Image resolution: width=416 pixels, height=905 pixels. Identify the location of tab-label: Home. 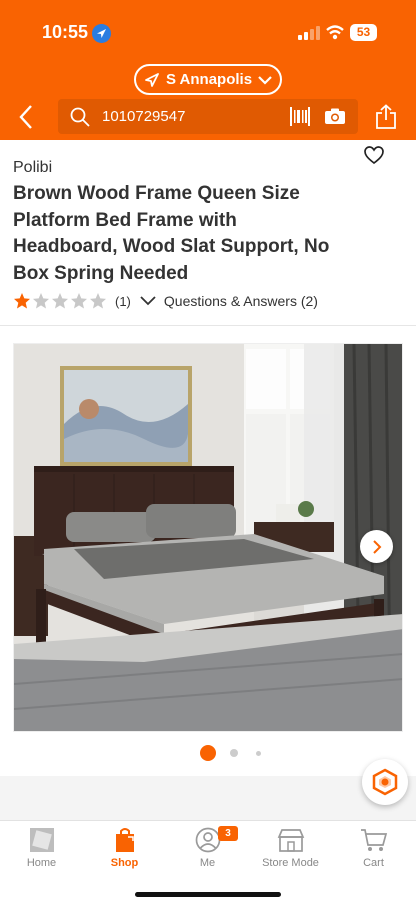
(41, 863).